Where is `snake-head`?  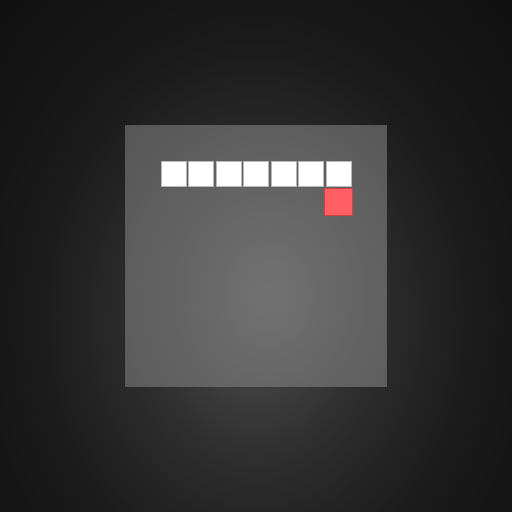 snake-head is located at coordinates (338, 173).